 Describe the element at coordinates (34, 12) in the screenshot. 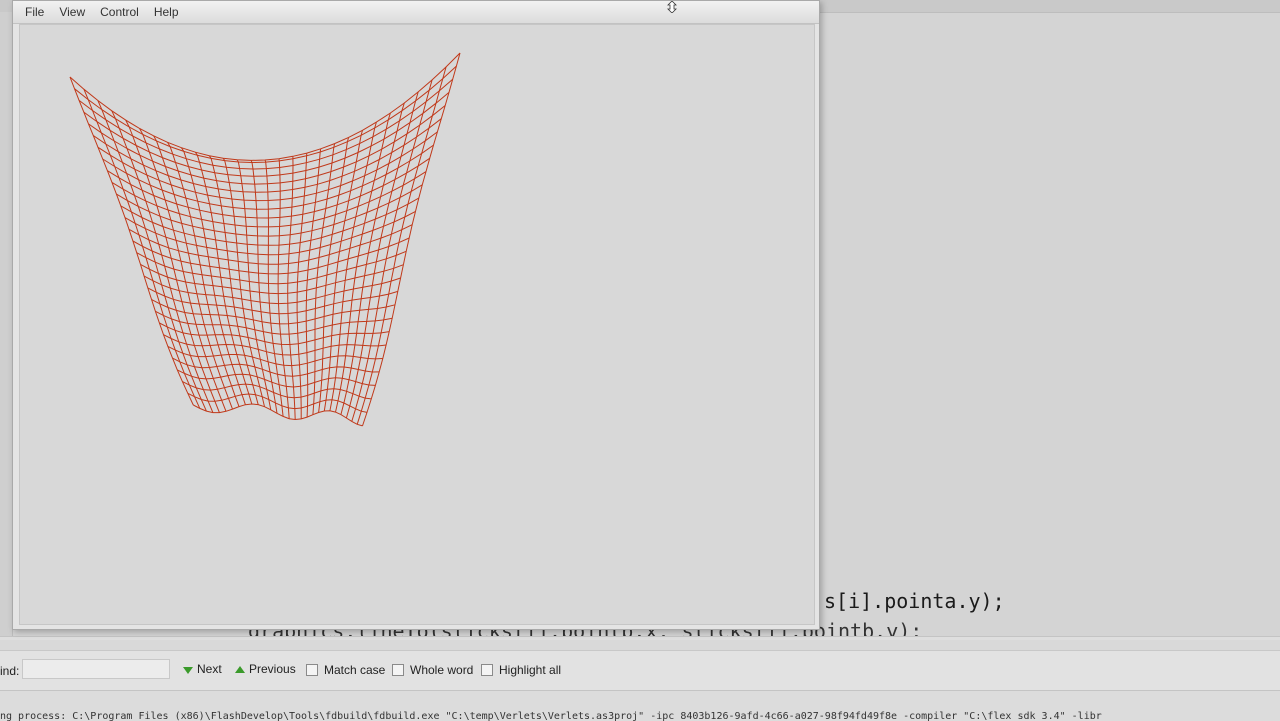

I see `menu-file: File` at that location.